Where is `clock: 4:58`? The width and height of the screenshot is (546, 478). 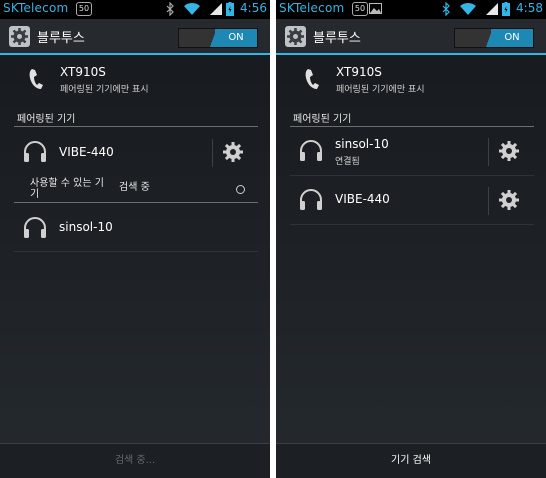
clock: 4:58 is located at coordinates (529, 8).